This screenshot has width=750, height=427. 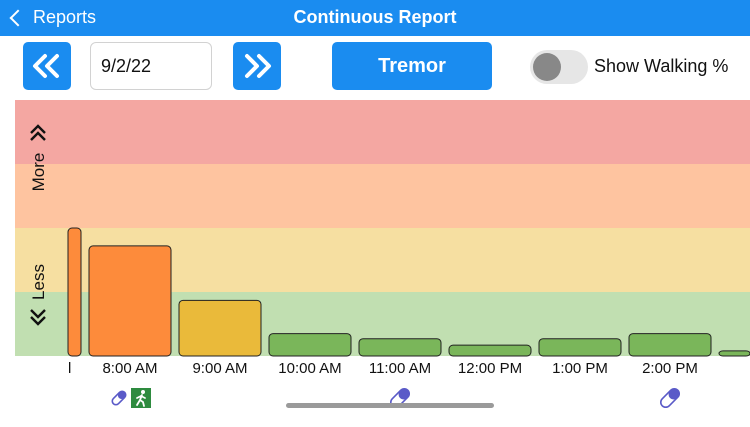 I want to click on severity-band-moderate, so click(x=382, y=196).